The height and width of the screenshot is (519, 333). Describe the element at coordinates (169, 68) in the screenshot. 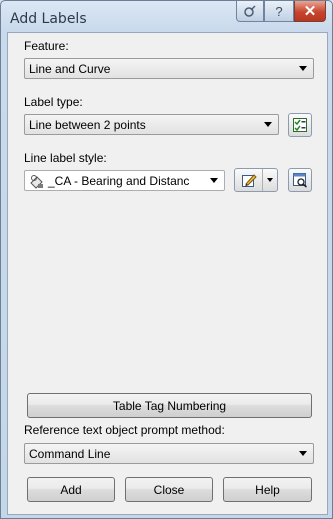

I see `feature-dropdown: Line and Curve` at that location.